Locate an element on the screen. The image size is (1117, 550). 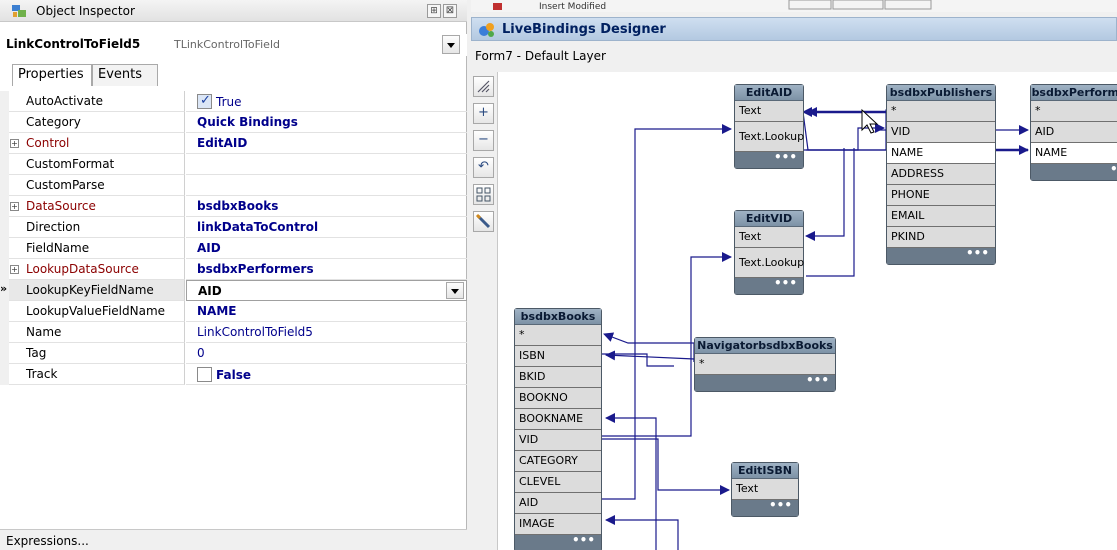
property-value-editor: AID is located at coordinates (326, 290).